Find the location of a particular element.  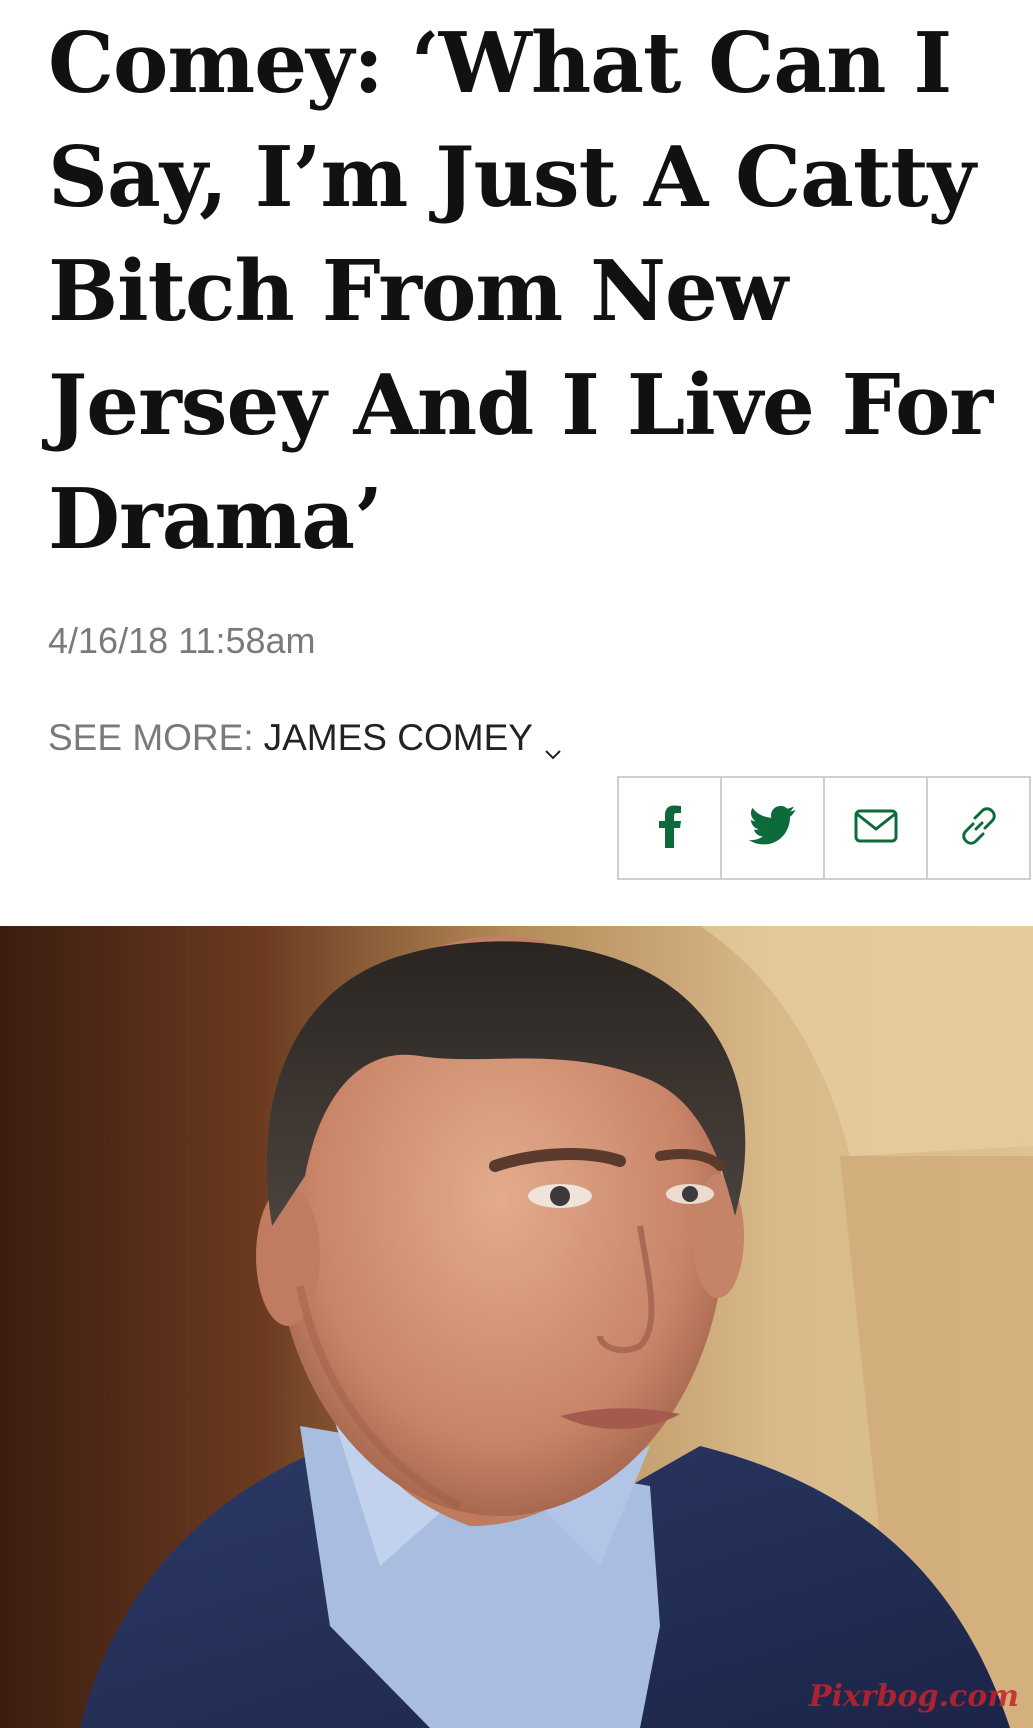

email-icon is located at coordinates (876, 828).